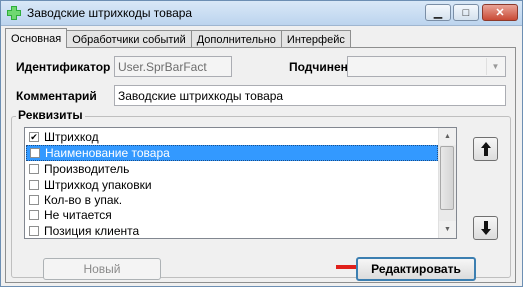 The image size is (523, 287). I want to click on move-up-button, so click(485, 149).